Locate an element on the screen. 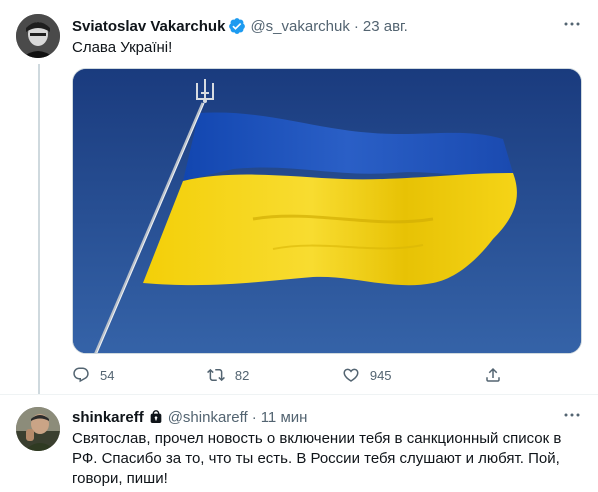 This screenshot has width=598, height=492. reply-icon is located at coordinates (81, 375).